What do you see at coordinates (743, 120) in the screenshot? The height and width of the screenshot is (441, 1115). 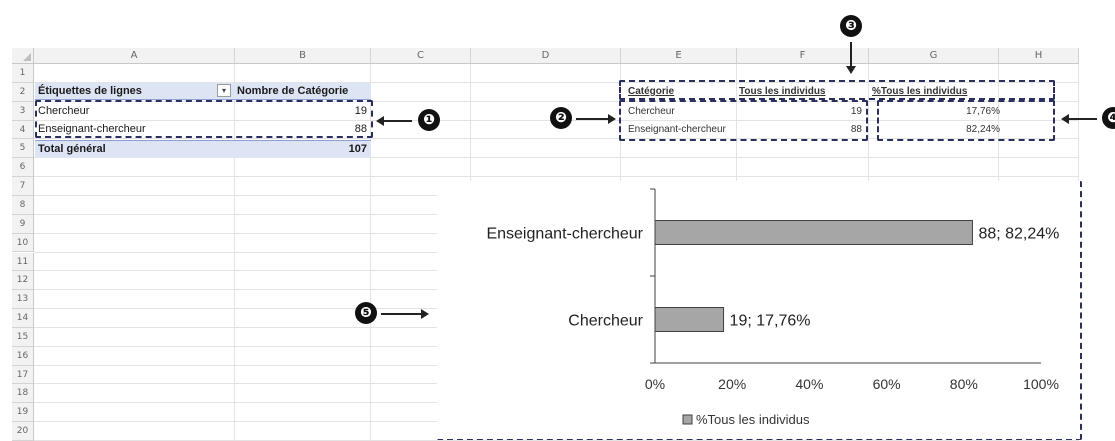 I see `callout-frame-summary-rows` at bounding box center [743, 120].